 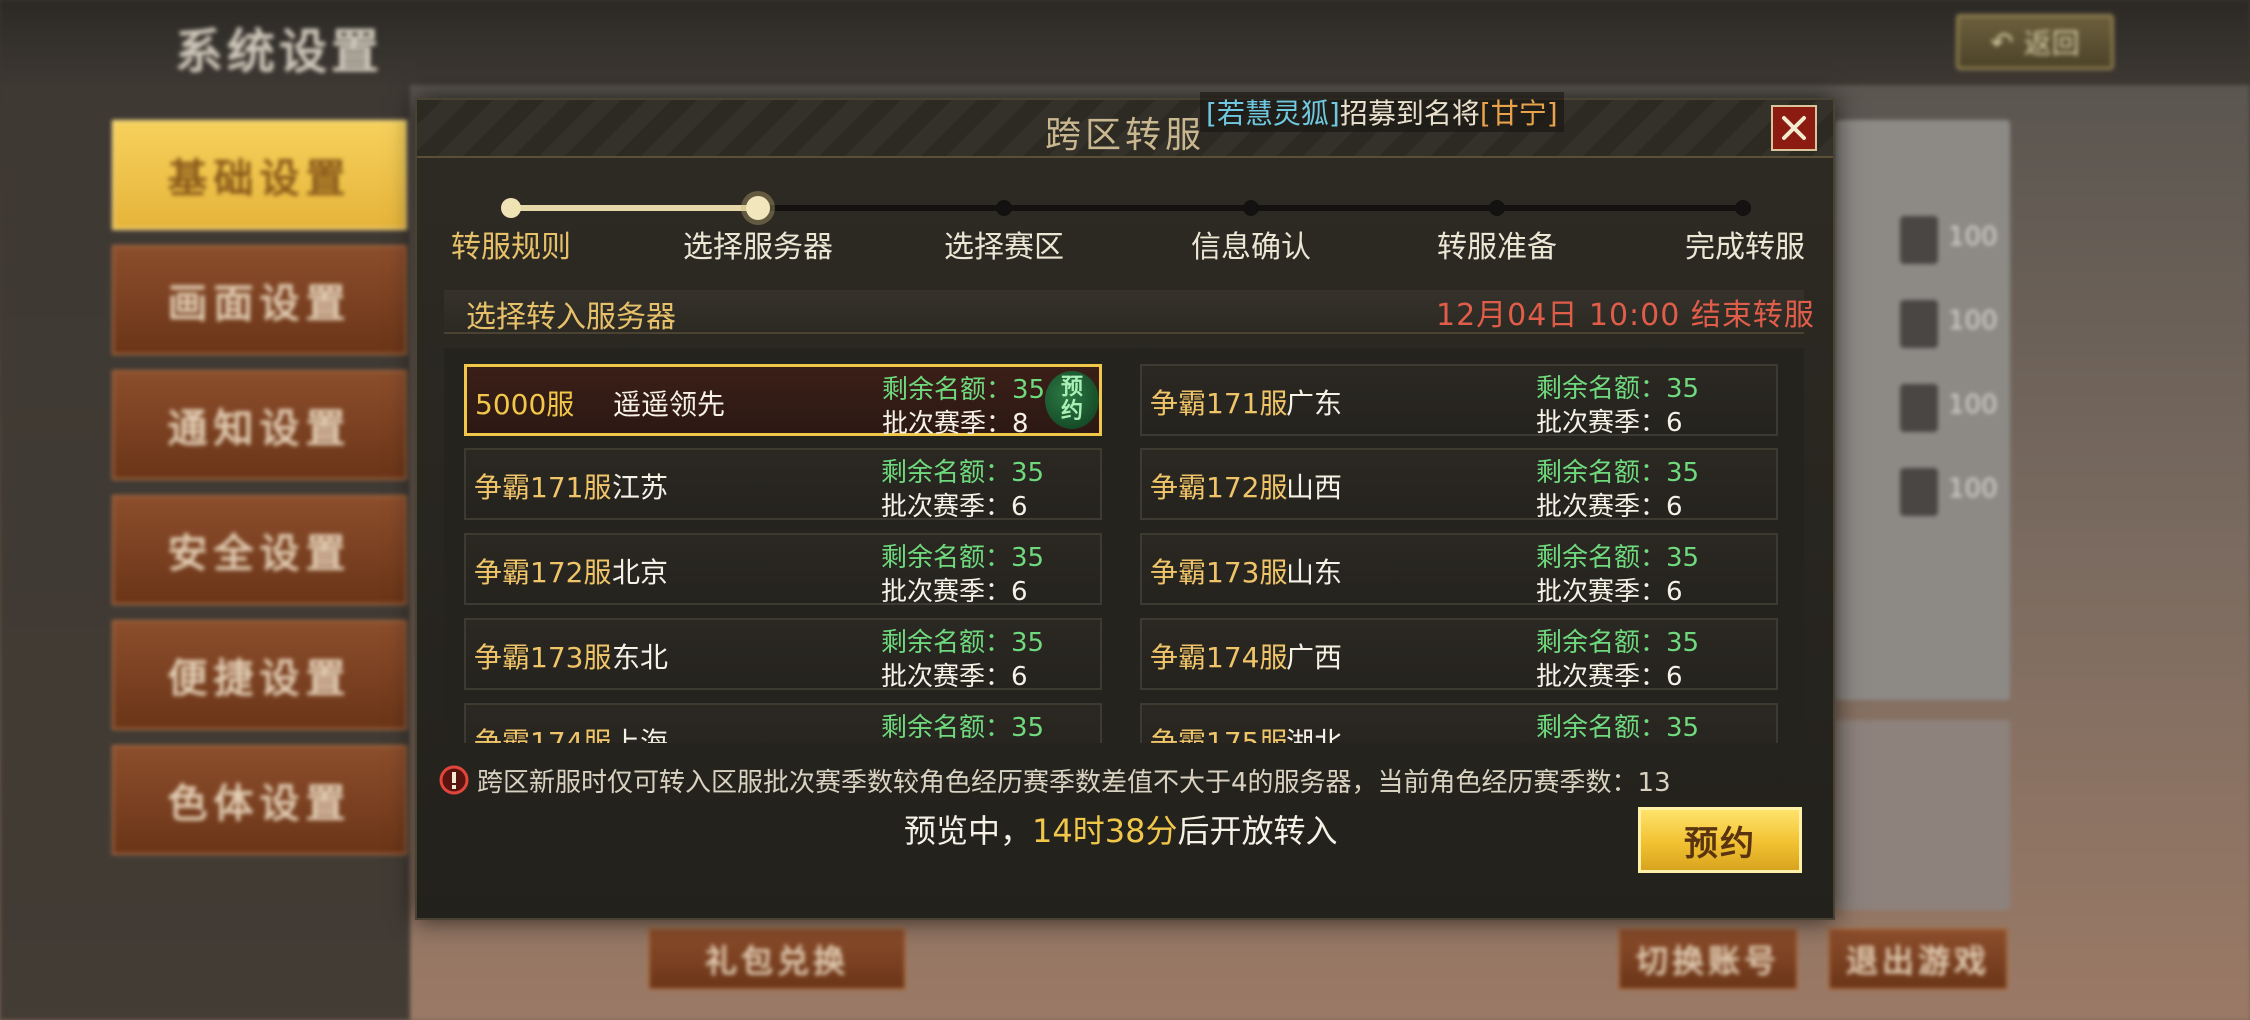 What do you see at coordinates (259, 175) in the screenshot?
I see `bg-menu-basic: 基础设置` at bounding box center [259, 175].